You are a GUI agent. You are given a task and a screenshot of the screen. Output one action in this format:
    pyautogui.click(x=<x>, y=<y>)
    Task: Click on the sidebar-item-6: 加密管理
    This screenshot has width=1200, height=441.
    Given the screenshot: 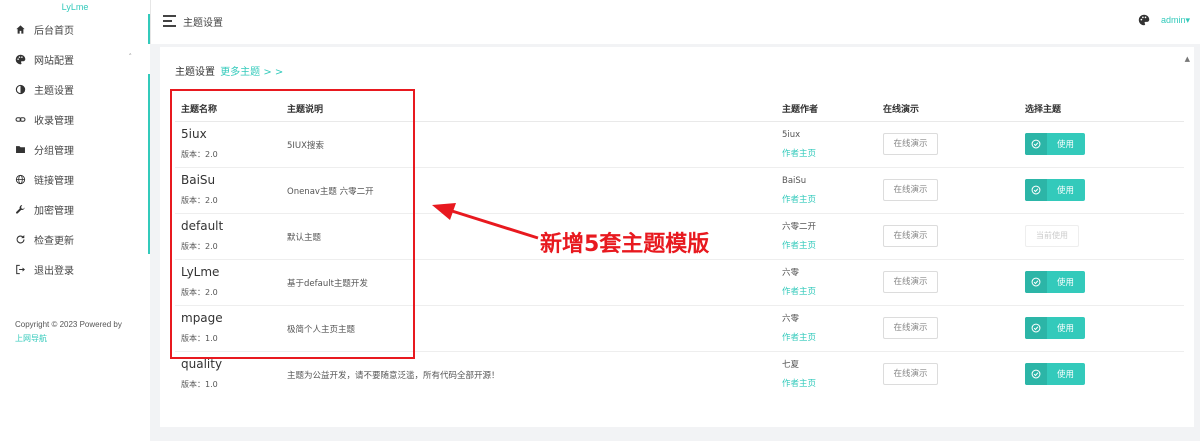 What is the action you would take?
    pyautogui.click(x=75, y=209)
    